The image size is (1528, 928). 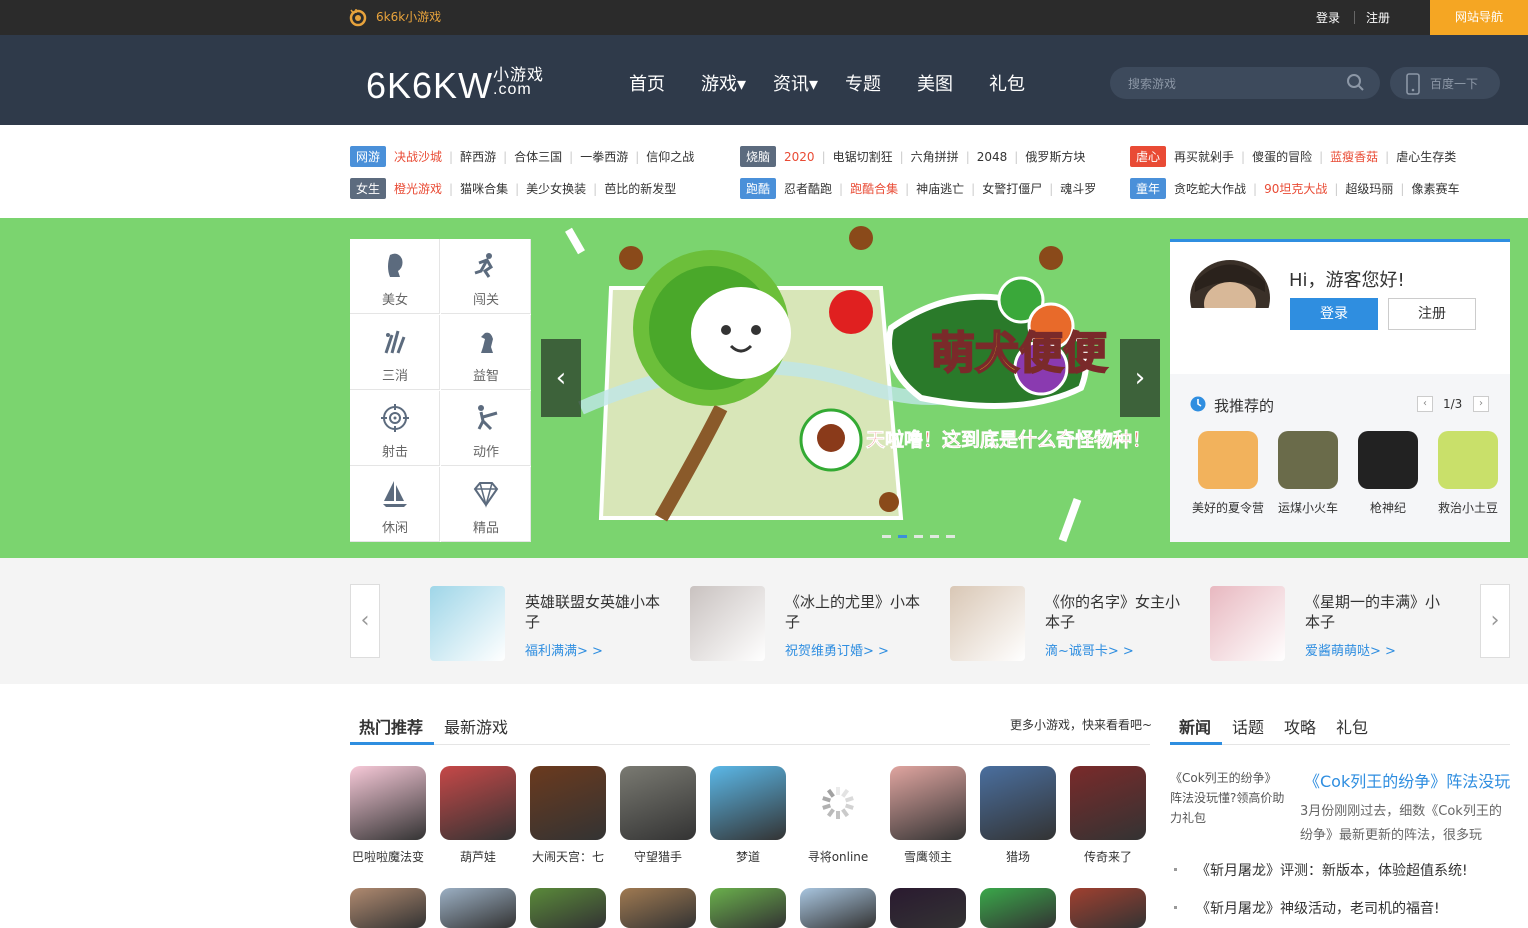 I want to click on category-sailboat: 休闲, so click(x=395, y=504).